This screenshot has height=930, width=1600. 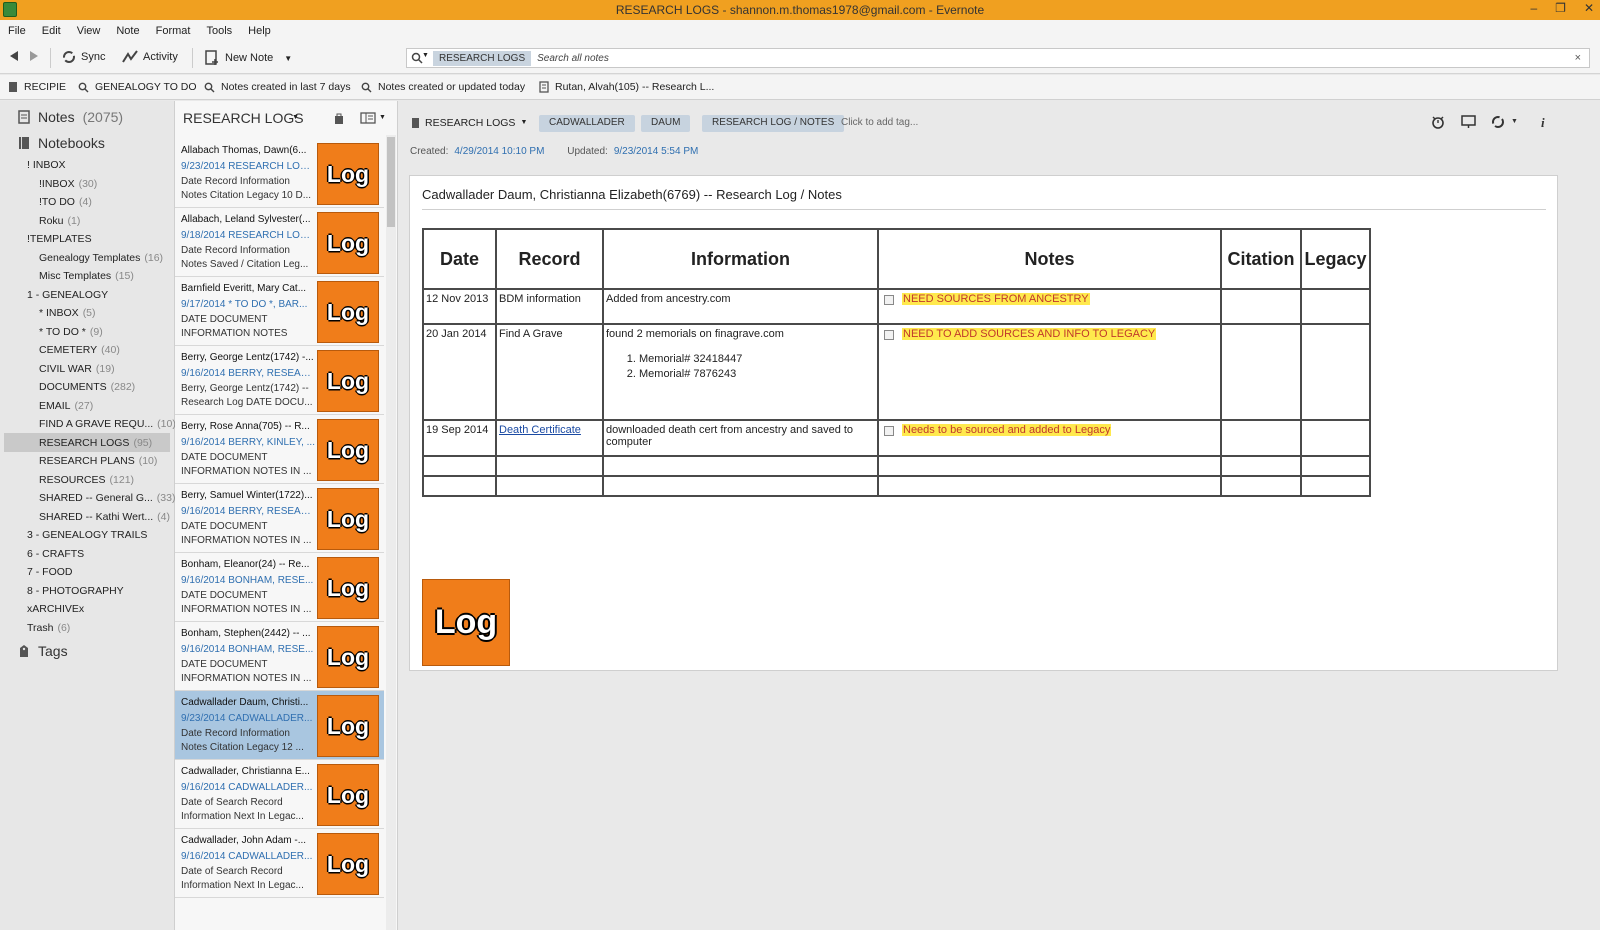 What do you see at coordinates (549, 438) in the screenshot?
I see `cell-record: Death Certificate` at bounding box center [549, 438].